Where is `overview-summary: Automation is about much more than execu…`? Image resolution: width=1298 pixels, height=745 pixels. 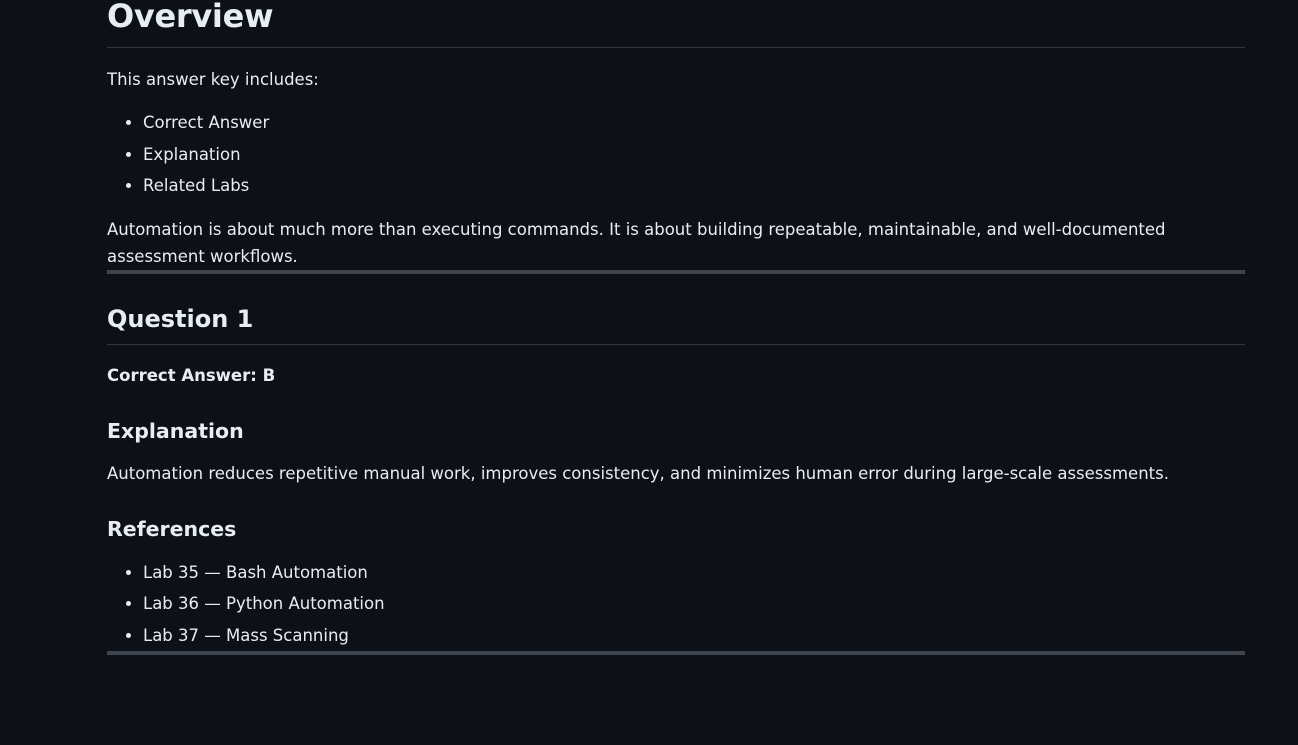
overview-summary: Automation is about much more than execu… is located at coordinates (636, 242).